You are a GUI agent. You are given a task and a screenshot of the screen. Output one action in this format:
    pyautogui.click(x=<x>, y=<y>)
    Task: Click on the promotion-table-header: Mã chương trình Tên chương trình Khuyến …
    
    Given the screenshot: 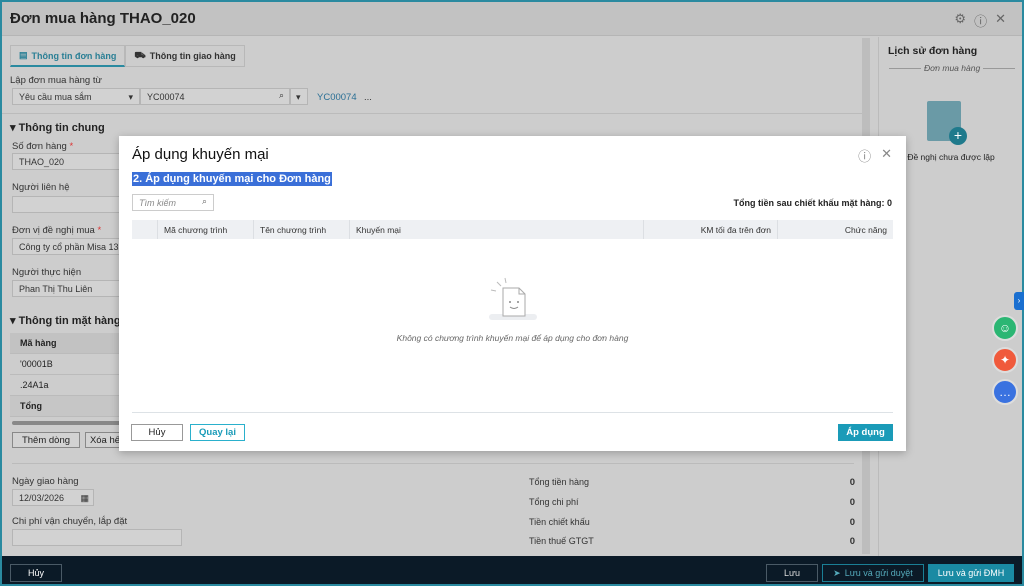 What is the action you would take?
    pyautogui.click(x=512, y=229)
    